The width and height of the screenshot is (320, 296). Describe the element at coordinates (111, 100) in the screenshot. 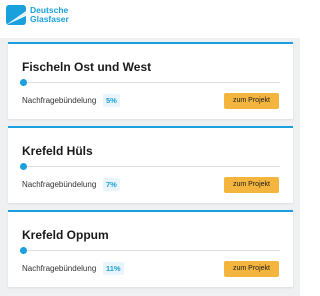

I see `percent-badge: 5%` at that location.